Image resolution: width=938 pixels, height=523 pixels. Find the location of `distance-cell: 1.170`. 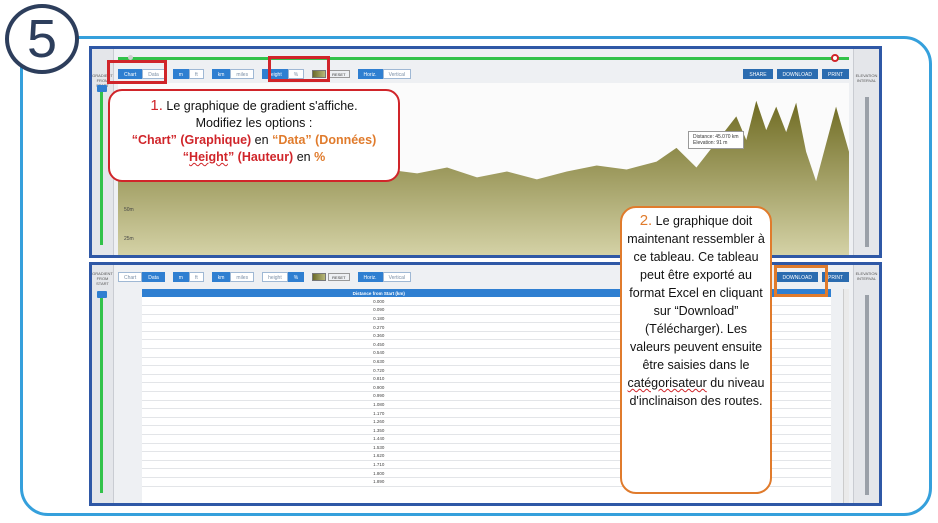

distance-cell: 1.170 is located at coordinates (379, 413).